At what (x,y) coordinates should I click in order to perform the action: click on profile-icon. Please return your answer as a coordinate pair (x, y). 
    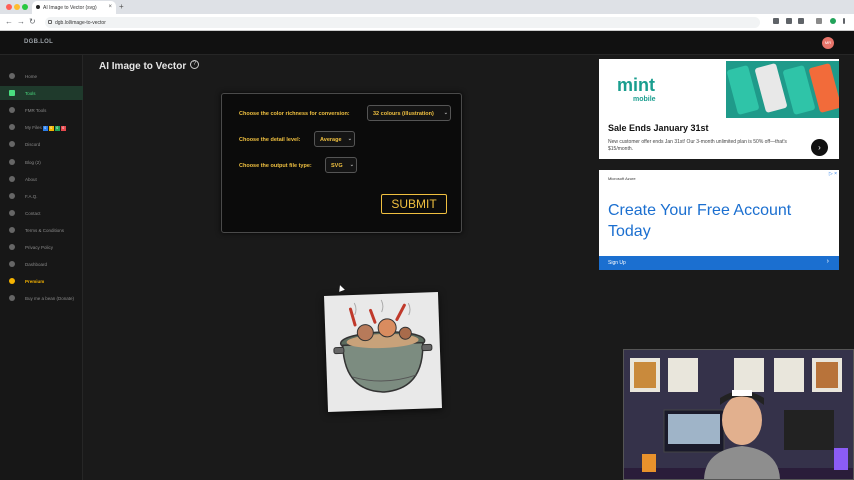
    Looking at the image, I should click on (833, 21).